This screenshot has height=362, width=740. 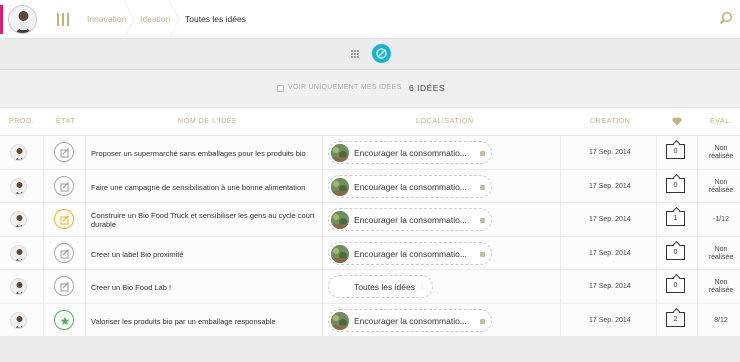 I want to click on col-eval: EVAL., so click(x=721, y=121).